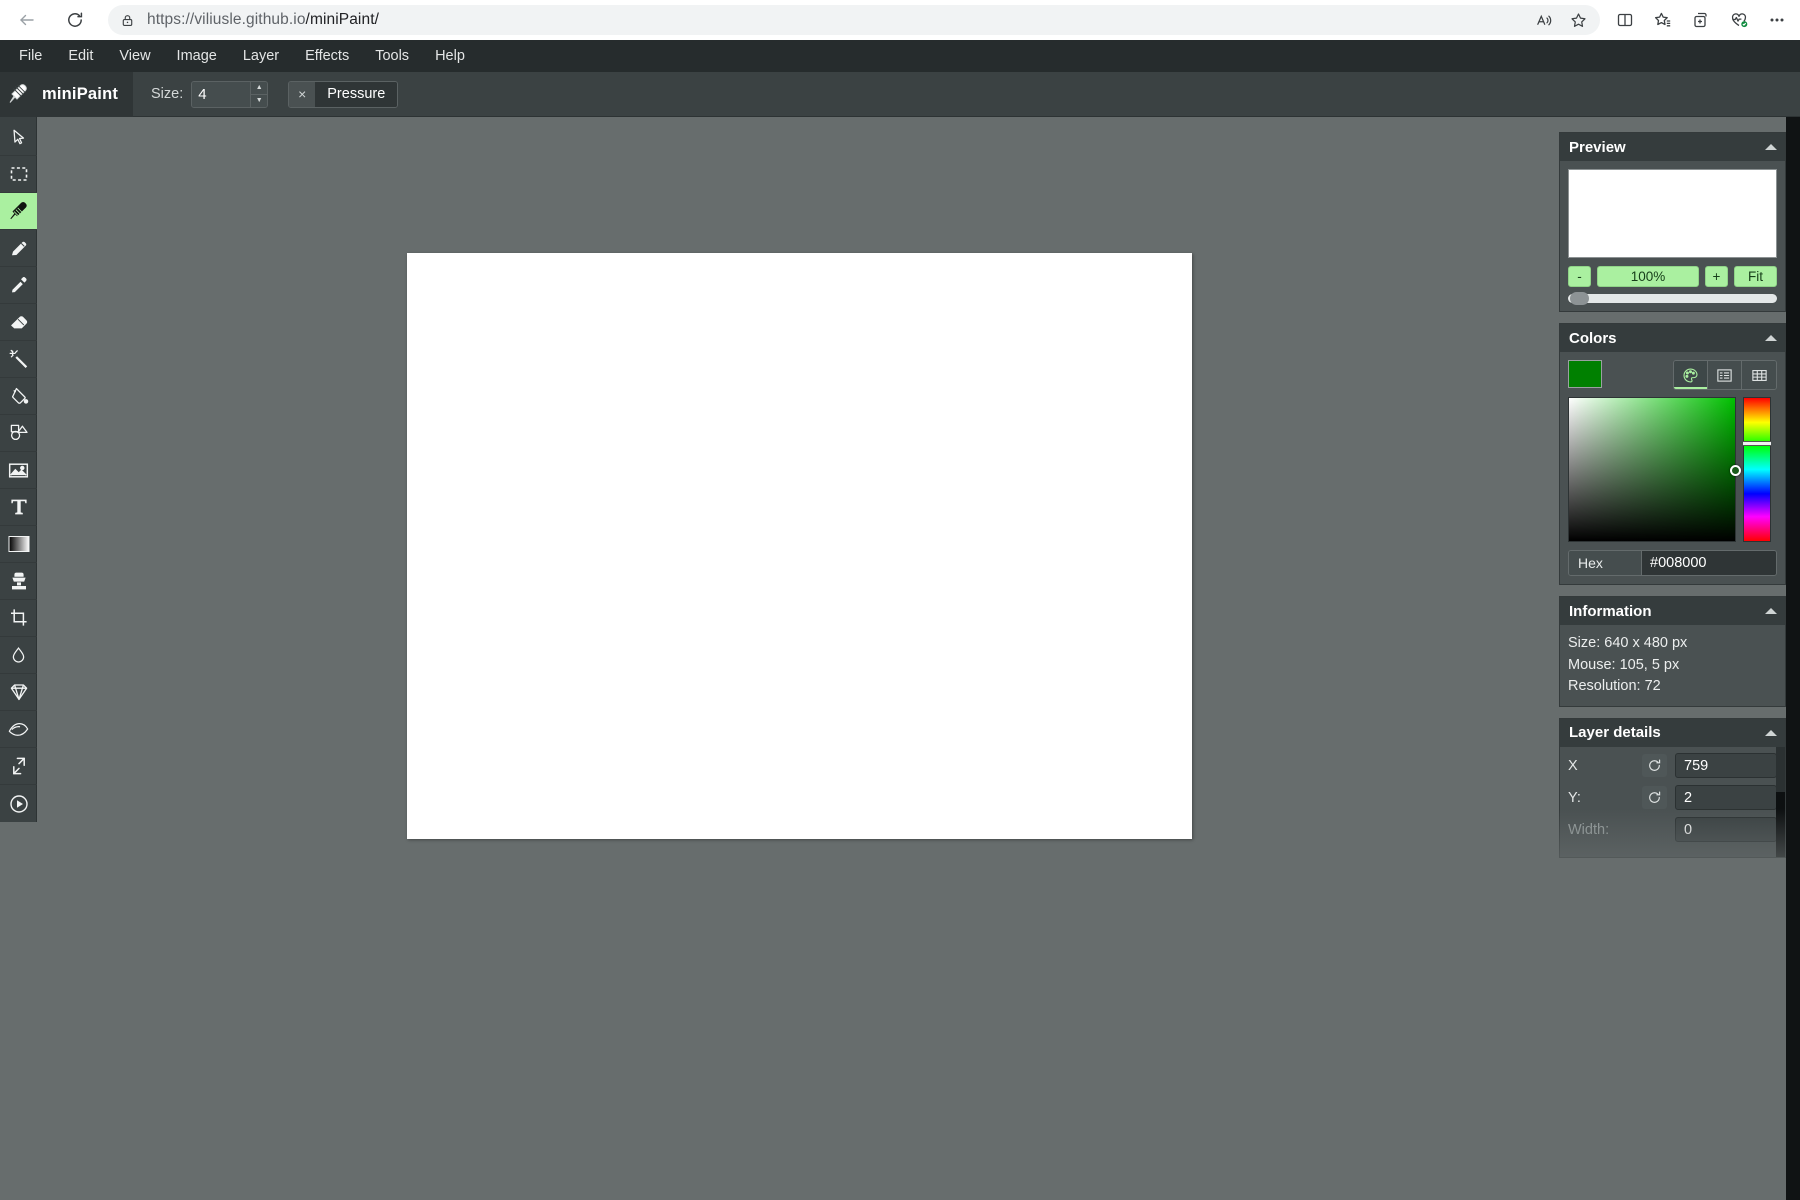 The width and height of the screenshot is (1800, 1200). I want to click on size-decrement-button: ▼, so click(259, 101).